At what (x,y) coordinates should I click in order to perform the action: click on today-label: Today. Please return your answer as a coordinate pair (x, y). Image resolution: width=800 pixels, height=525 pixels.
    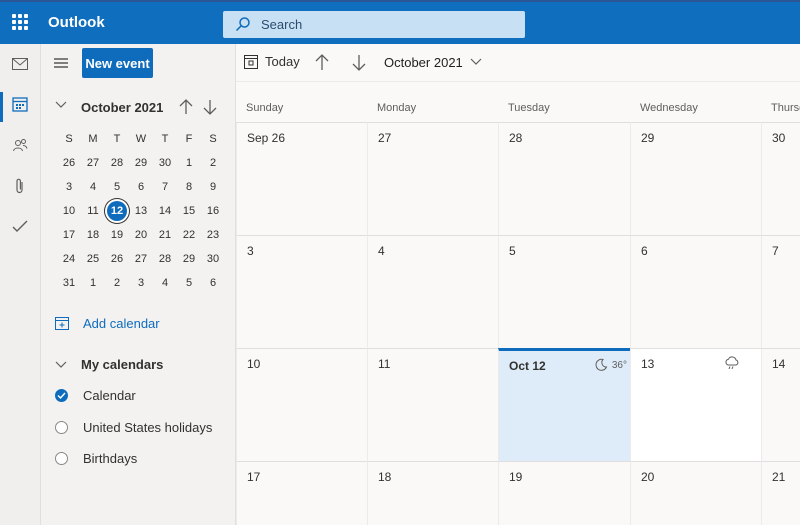
    Looking at the image, I should click on (282, 61).